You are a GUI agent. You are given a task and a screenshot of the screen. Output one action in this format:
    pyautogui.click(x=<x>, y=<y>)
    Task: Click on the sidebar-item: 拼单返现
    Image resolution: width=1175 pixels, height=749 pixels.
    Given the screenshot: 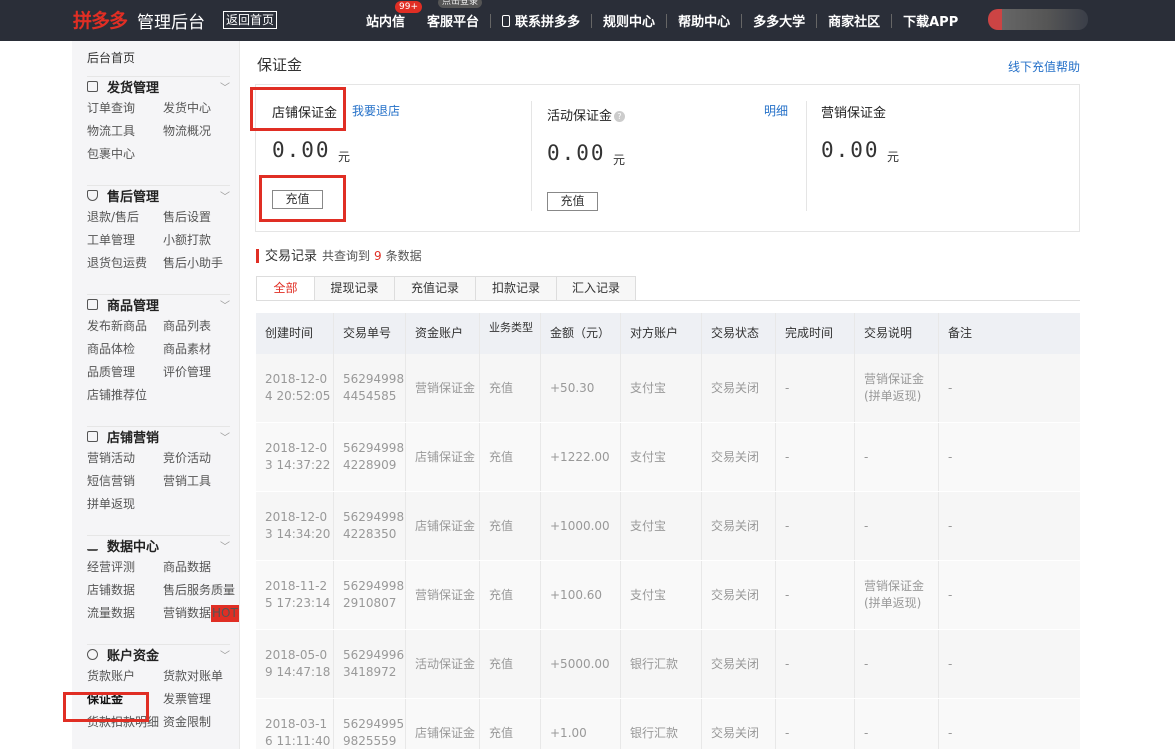 What is the action you would take?
    pyautogui.click(x=125, y=504)
    